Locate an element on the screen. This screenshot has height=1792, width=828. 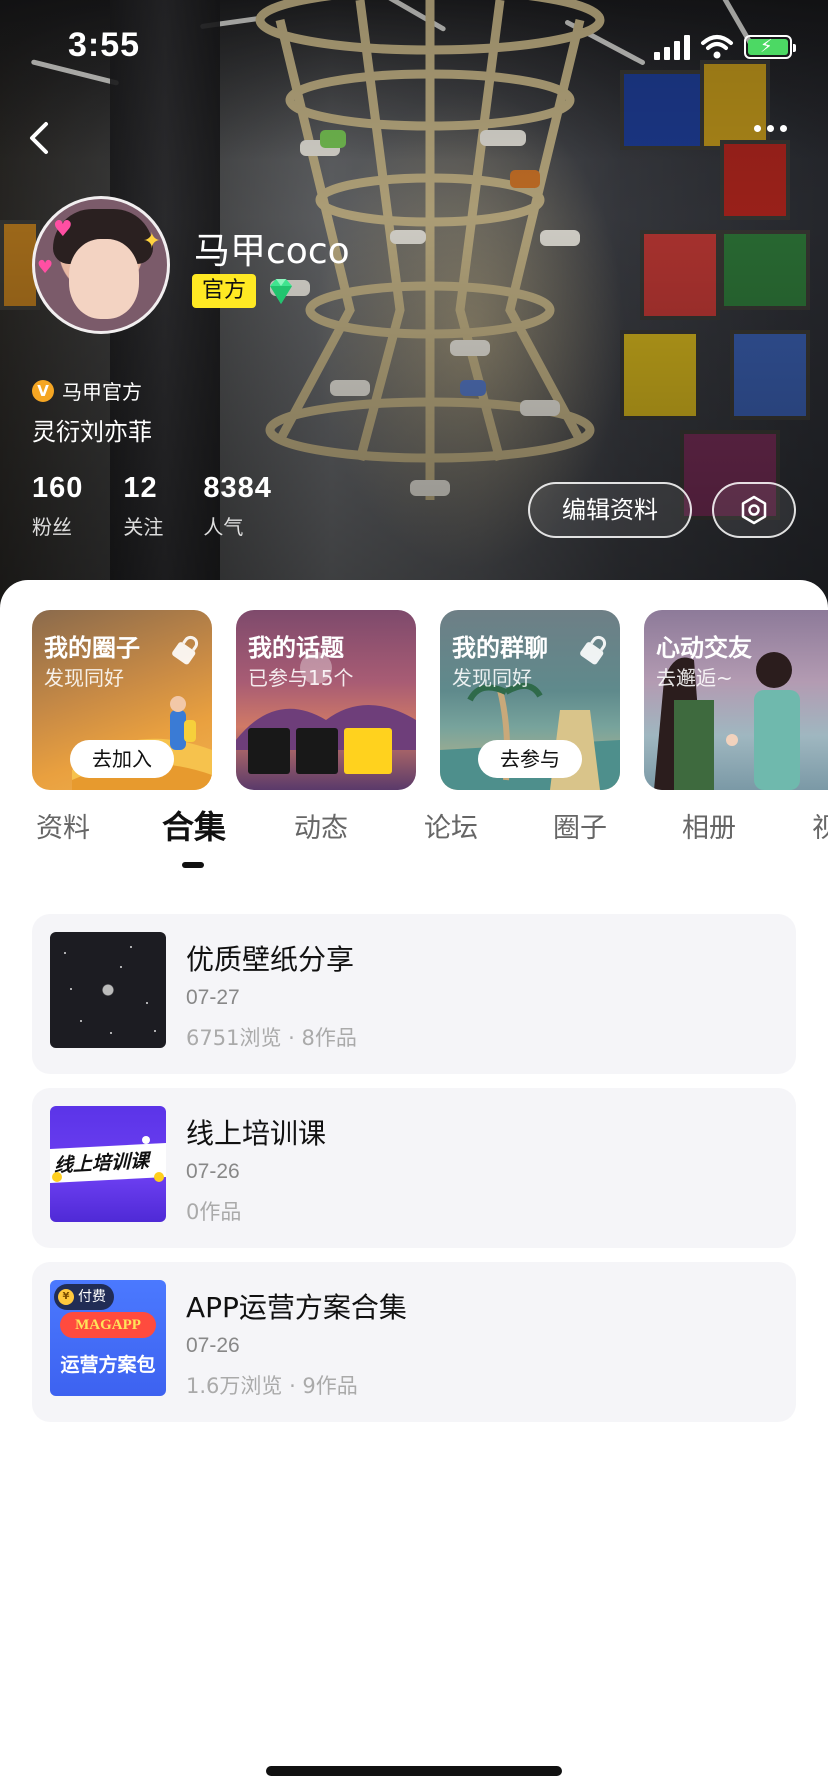
tab-collections: 合集 is located at coordinates (194, 825).